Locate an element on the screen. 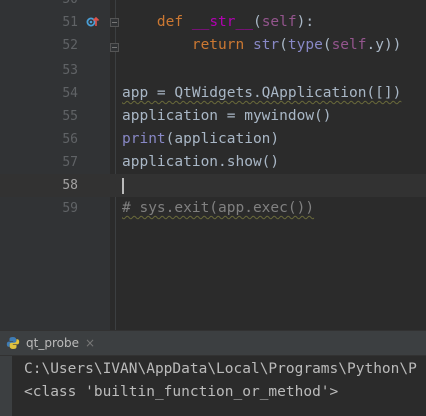 The height and width of the screenshot is (416, 426). code-line: 55 application = mywindow() is located at coordinates (213, 116).